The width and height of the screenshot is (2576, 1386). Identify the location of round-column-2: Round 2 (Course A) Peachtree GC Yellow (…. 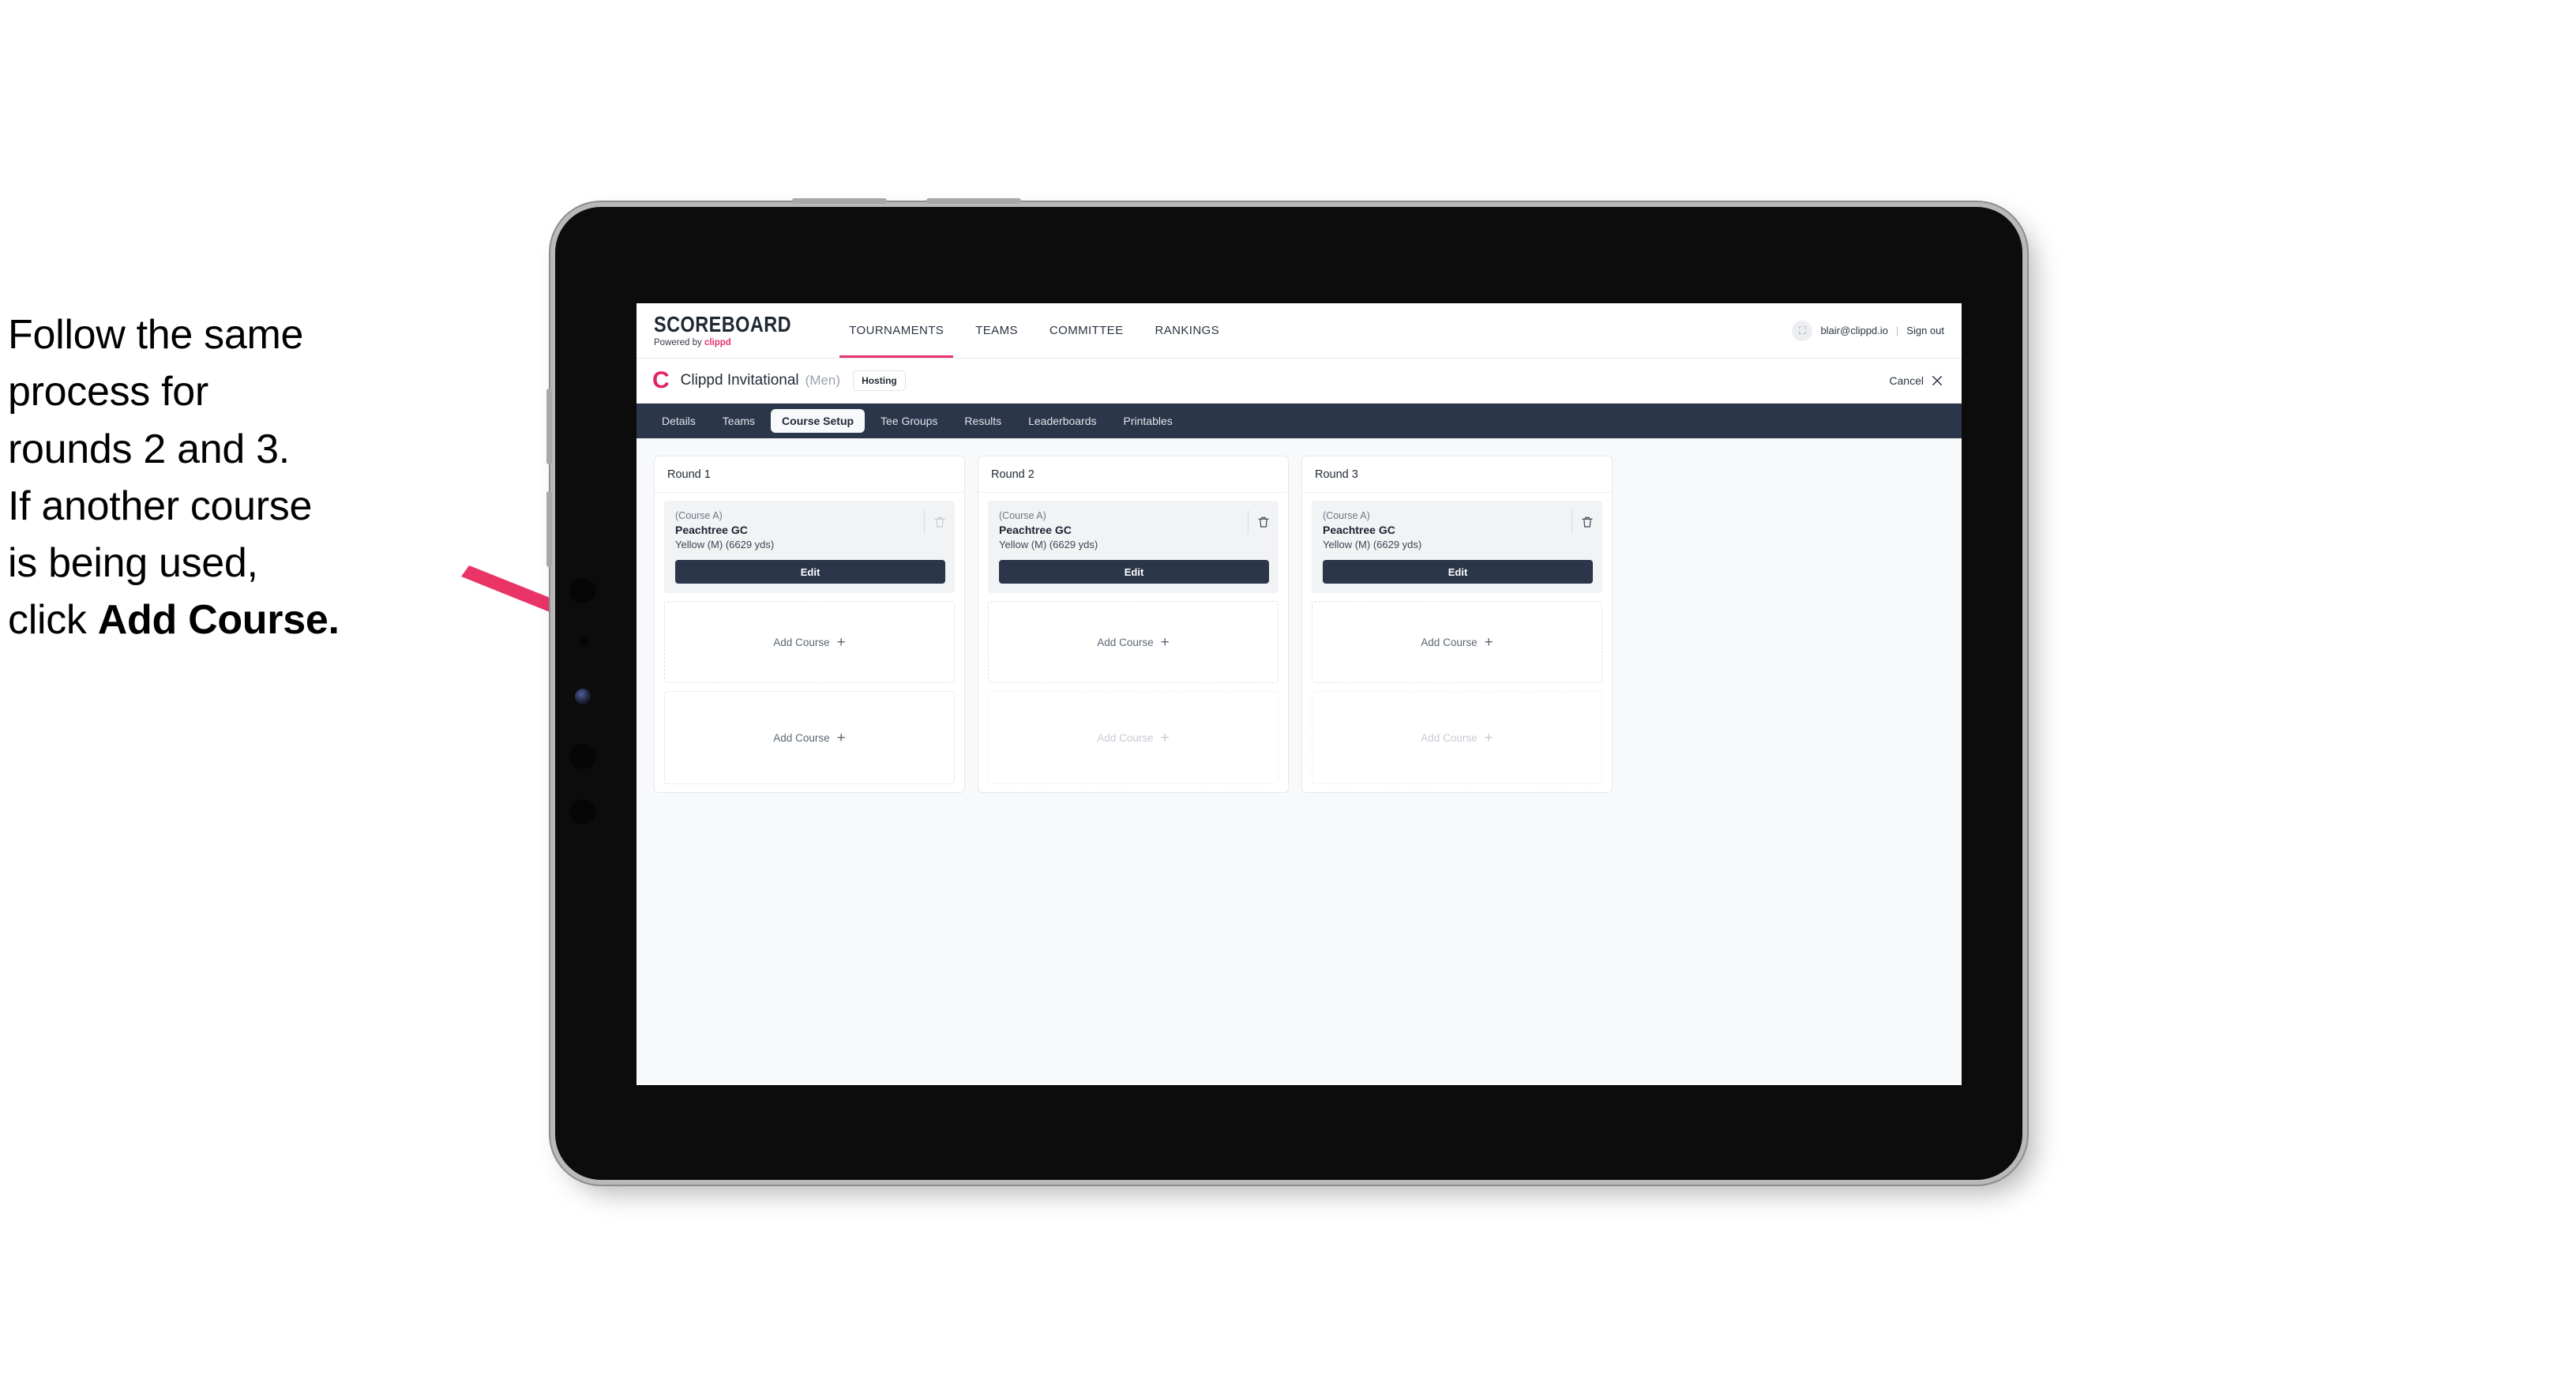
(1133, 624).